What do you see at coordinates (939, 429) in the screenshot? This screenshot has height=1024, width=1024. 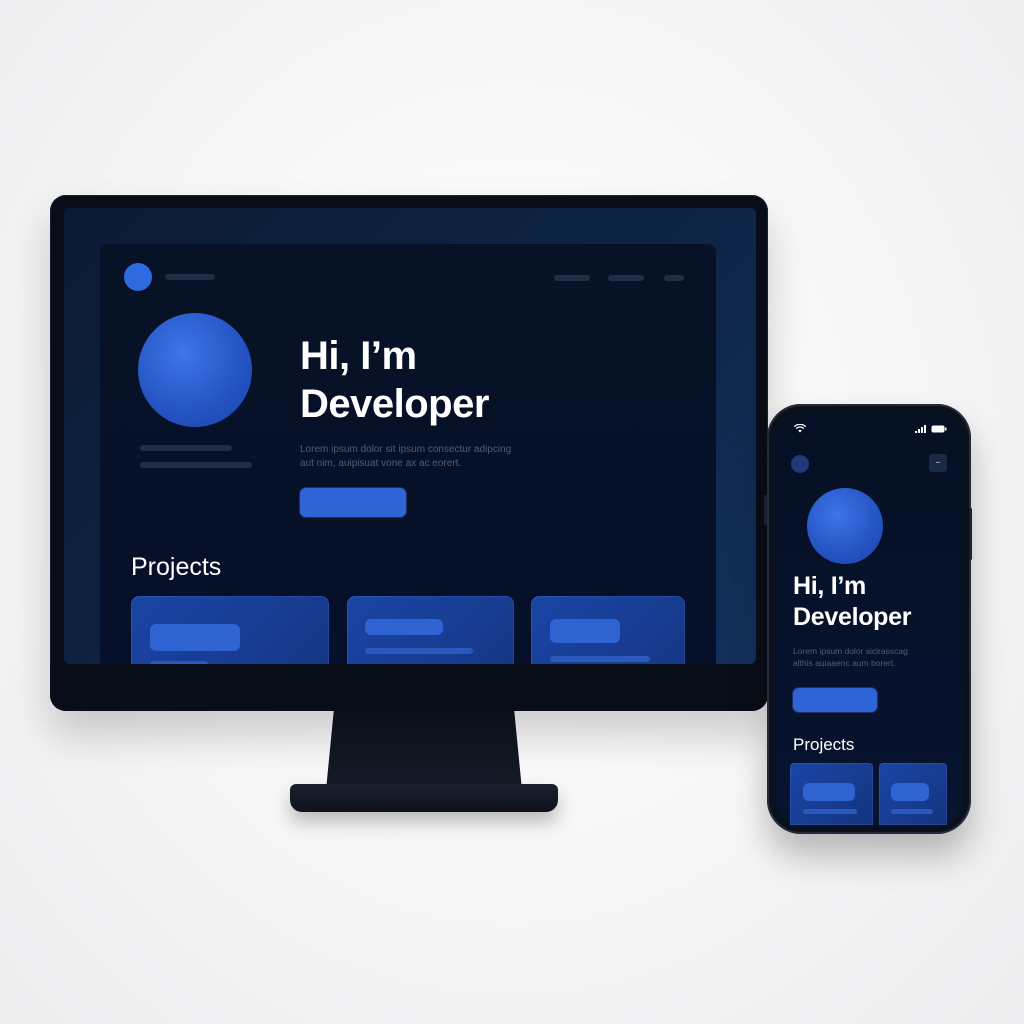 I see `battery-icon` at bounding box center [939, 429].